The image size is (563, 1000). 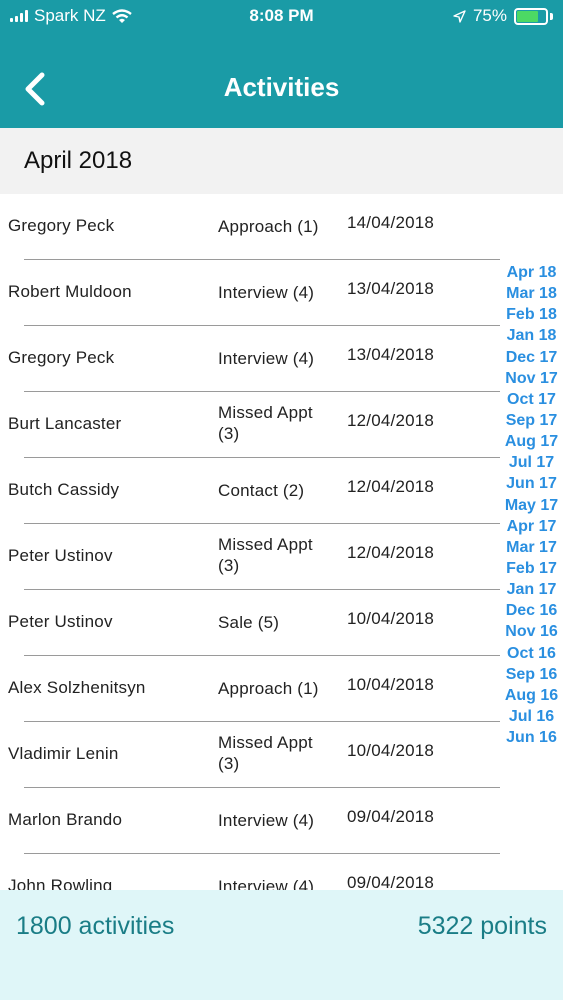 I want to click on month-index-item: Jun 17, so click(x=531, y=483).